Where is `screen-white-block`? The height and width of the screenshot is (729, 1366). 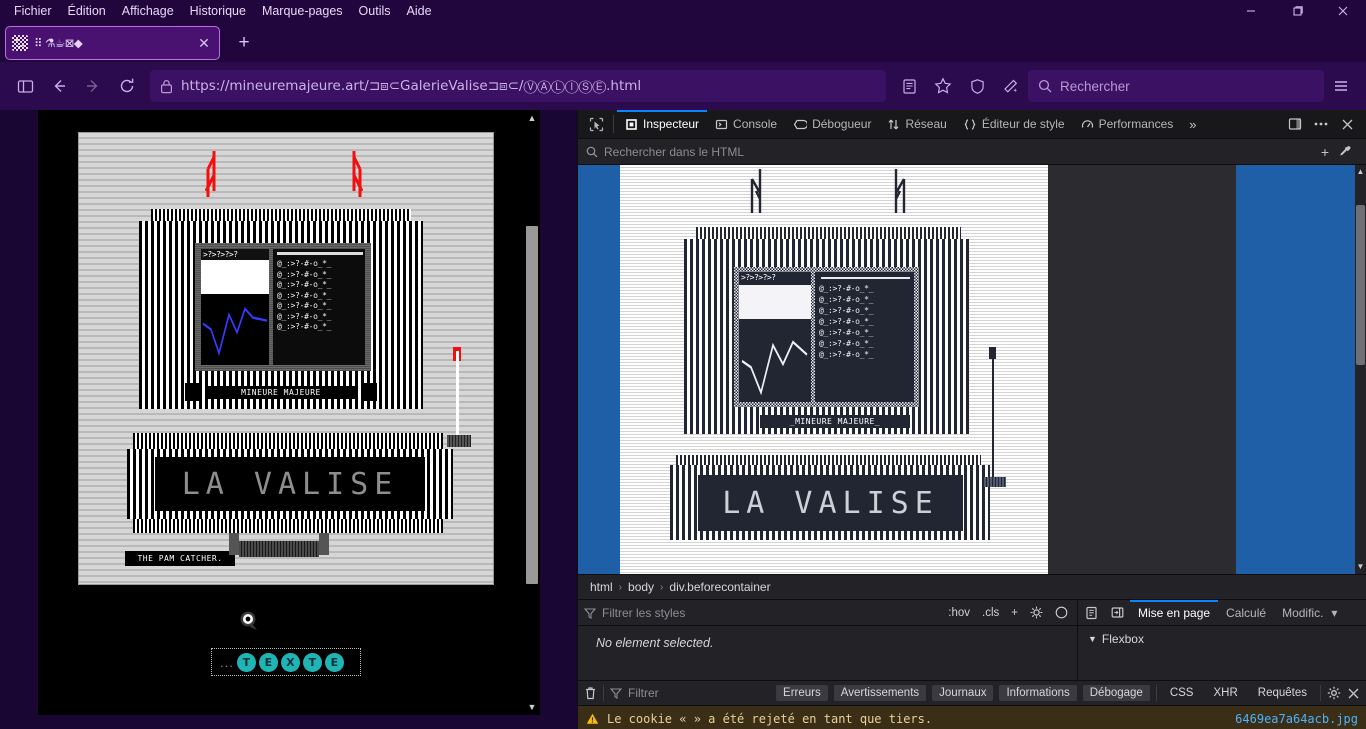 screen-white-block is located at coordinates (235, 277).